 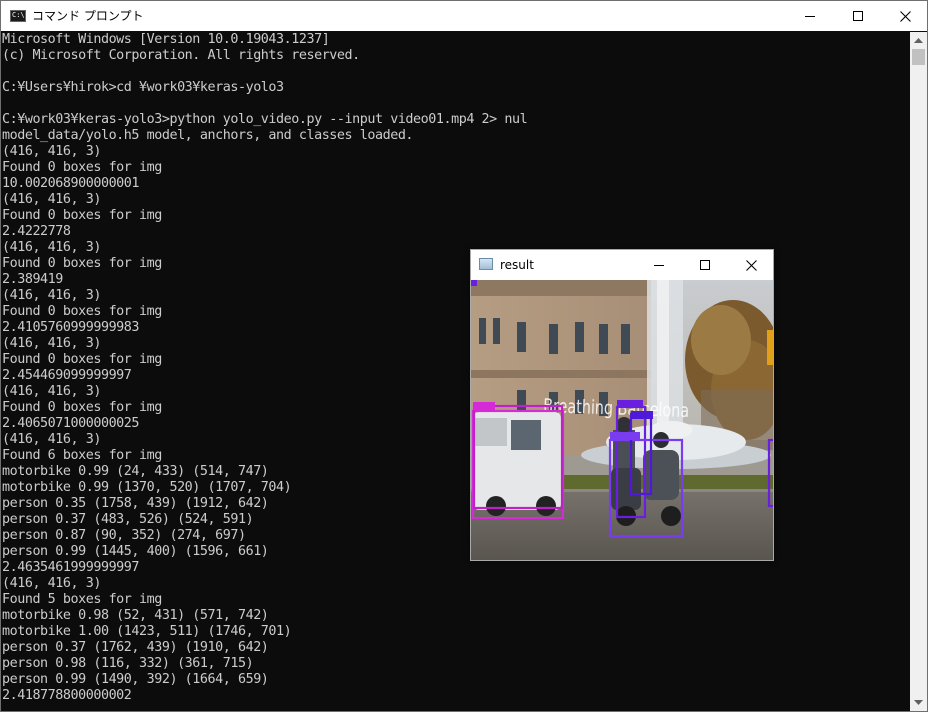 I want to click on console-line: C:¥Users¥hirok>cd ¥work03¥keras-yolo3, so click(x=143, y=87).